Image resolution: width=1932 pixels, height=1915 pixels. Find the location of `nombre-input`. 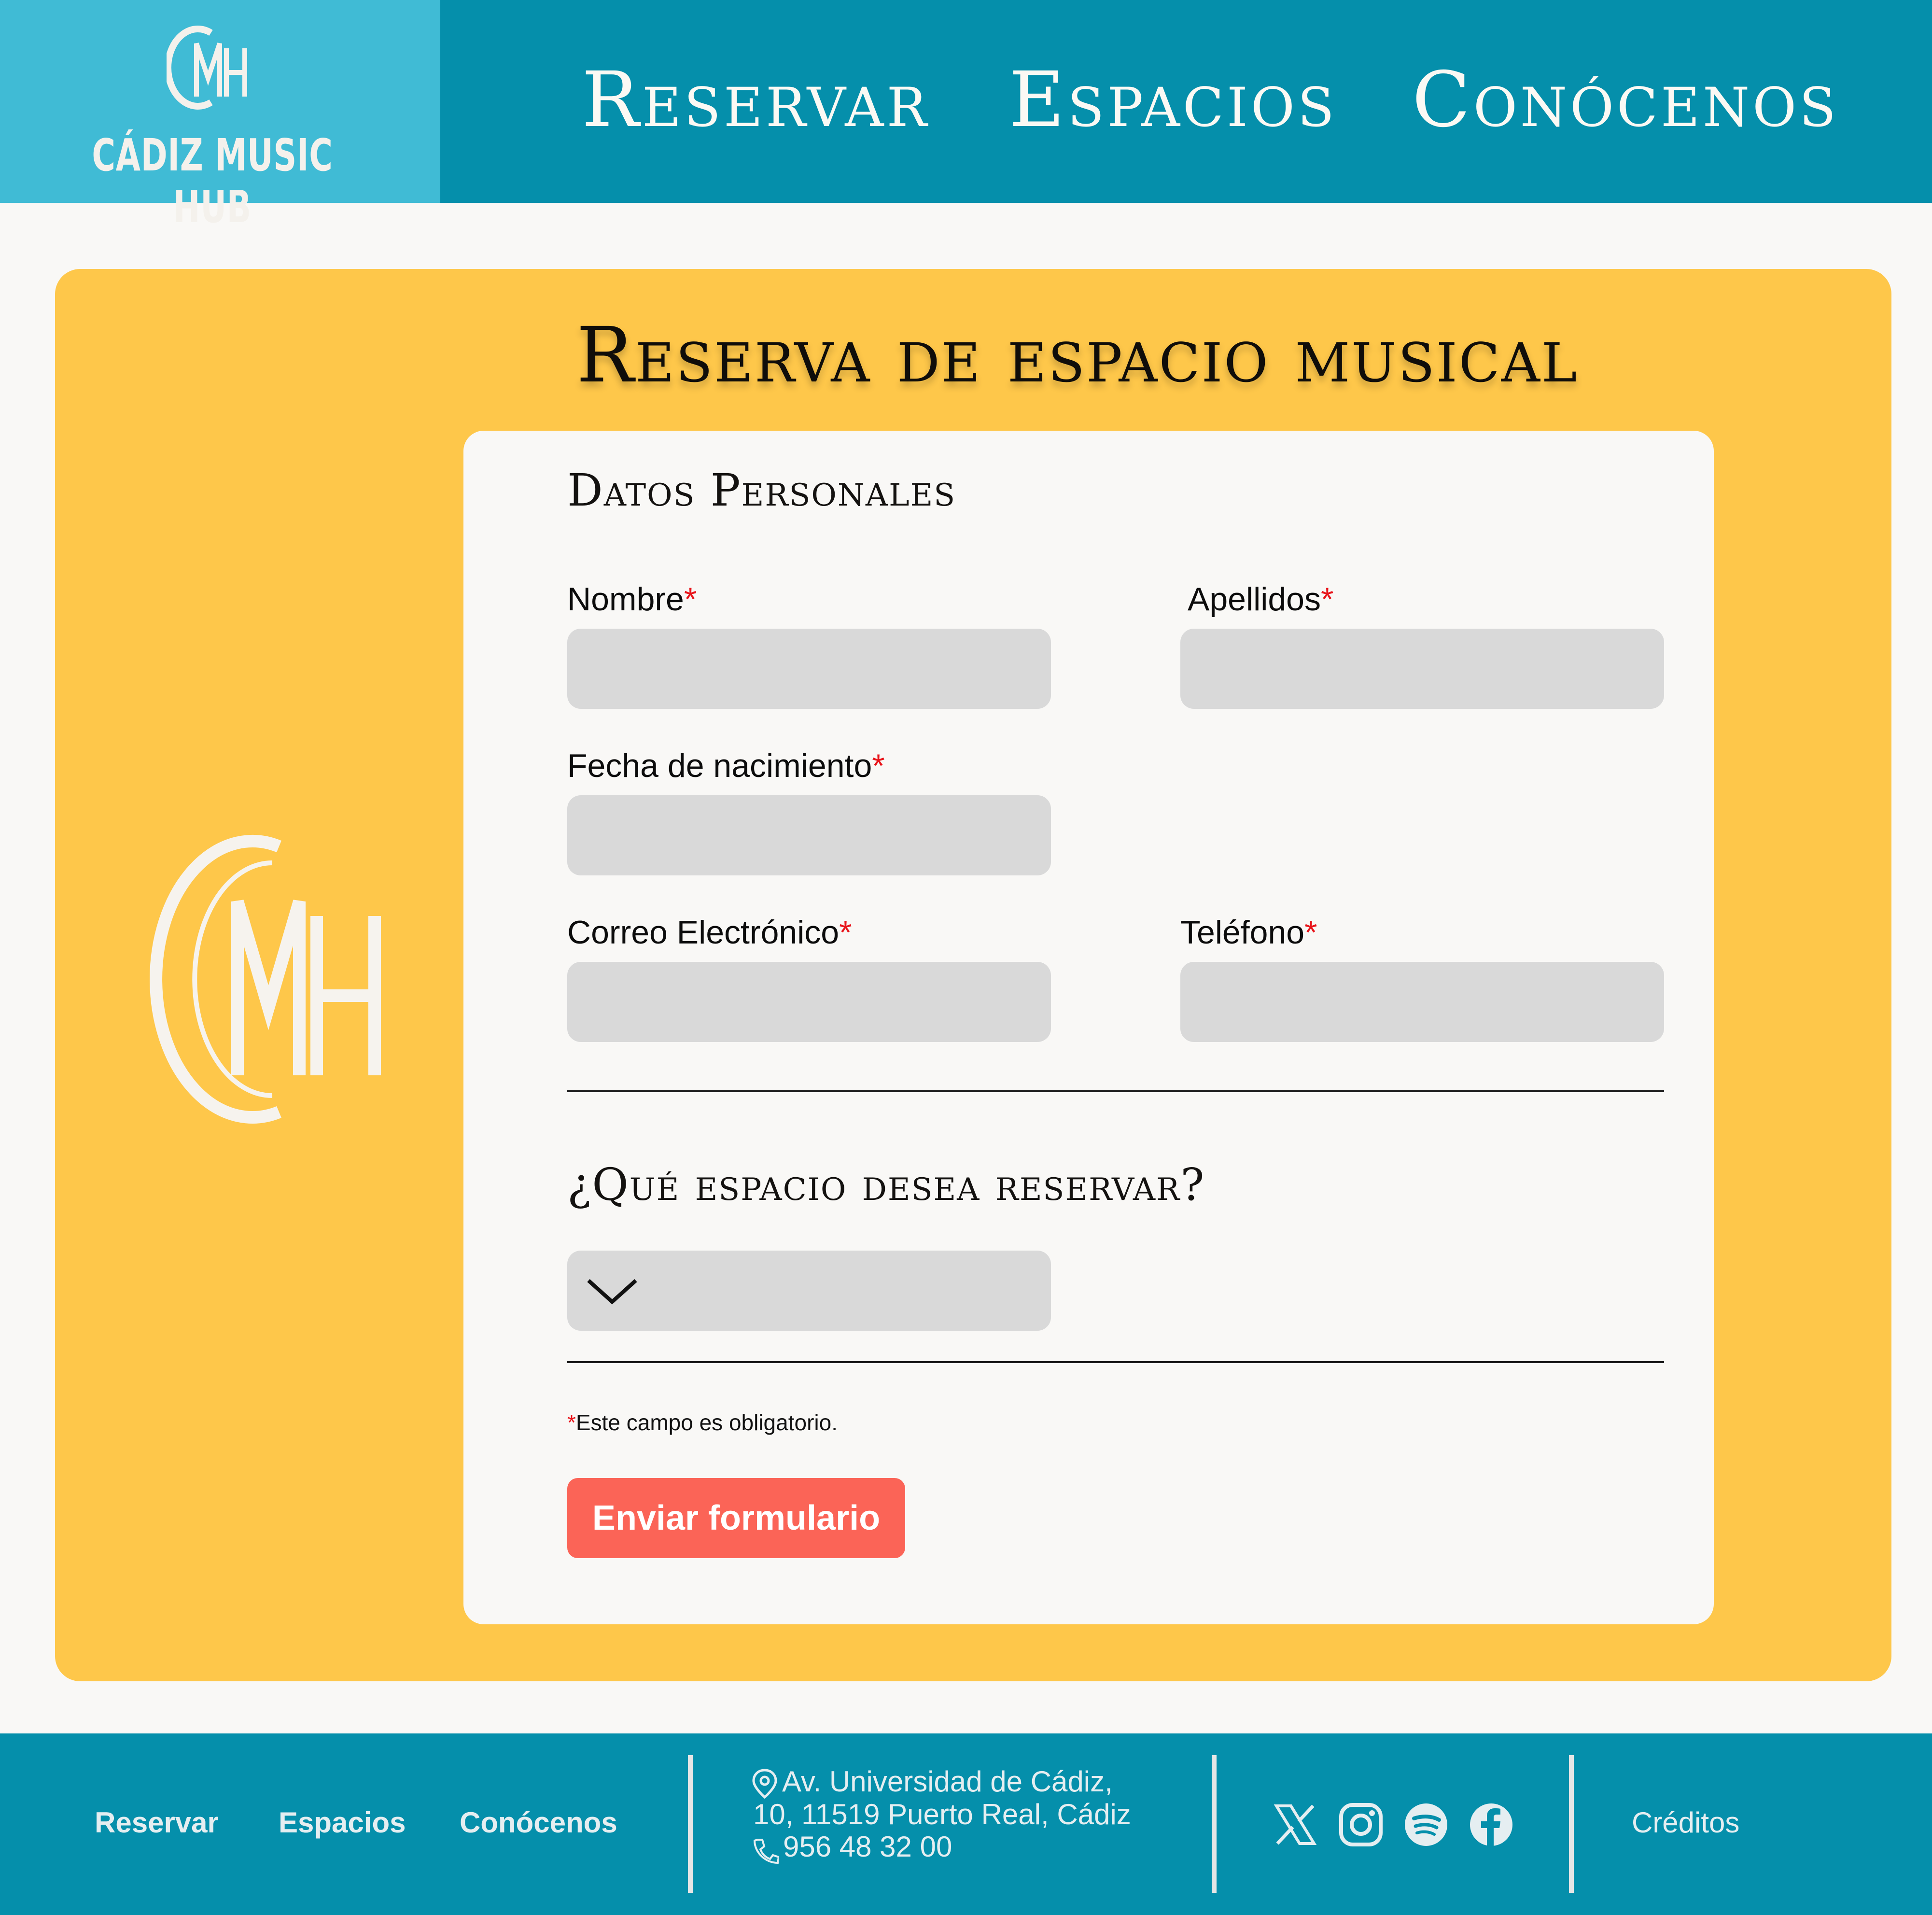

nombre-input is located at coordinates (809, 669).